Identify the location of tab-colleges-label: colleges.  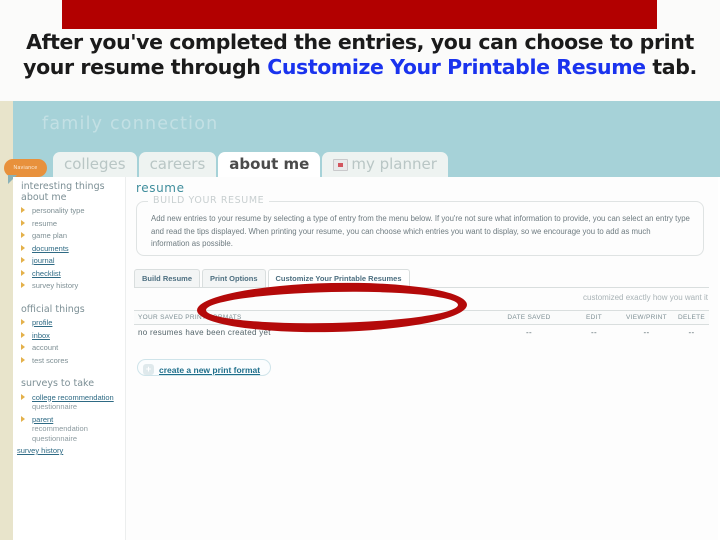
(95, 164).